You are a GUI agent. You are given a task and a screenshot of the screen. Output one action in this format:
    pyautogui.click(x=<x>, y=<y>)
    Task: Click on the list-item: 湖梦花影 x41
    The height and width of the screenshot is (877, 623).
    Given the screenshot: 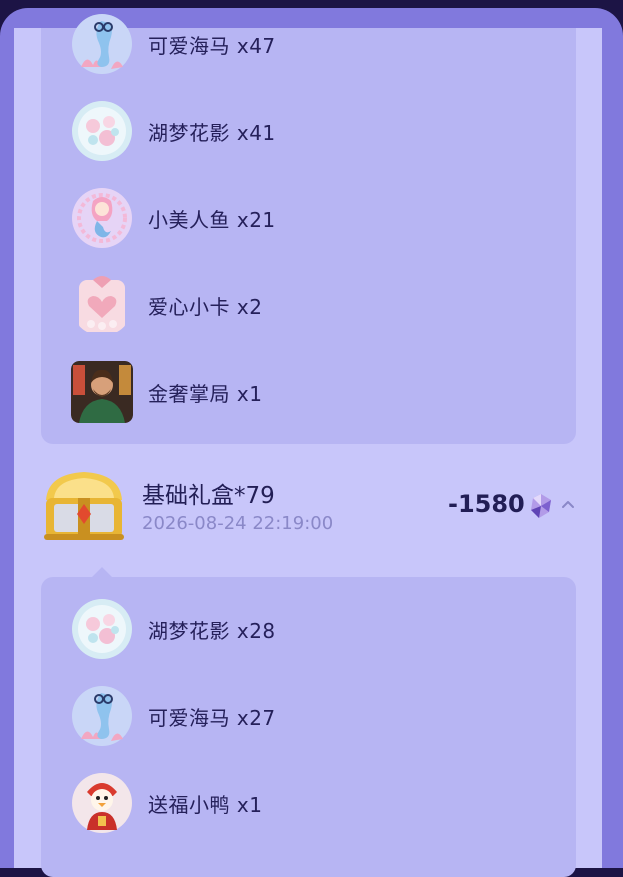 What is the action you would take?
    pyautogui.click(x=173, y=131)
    